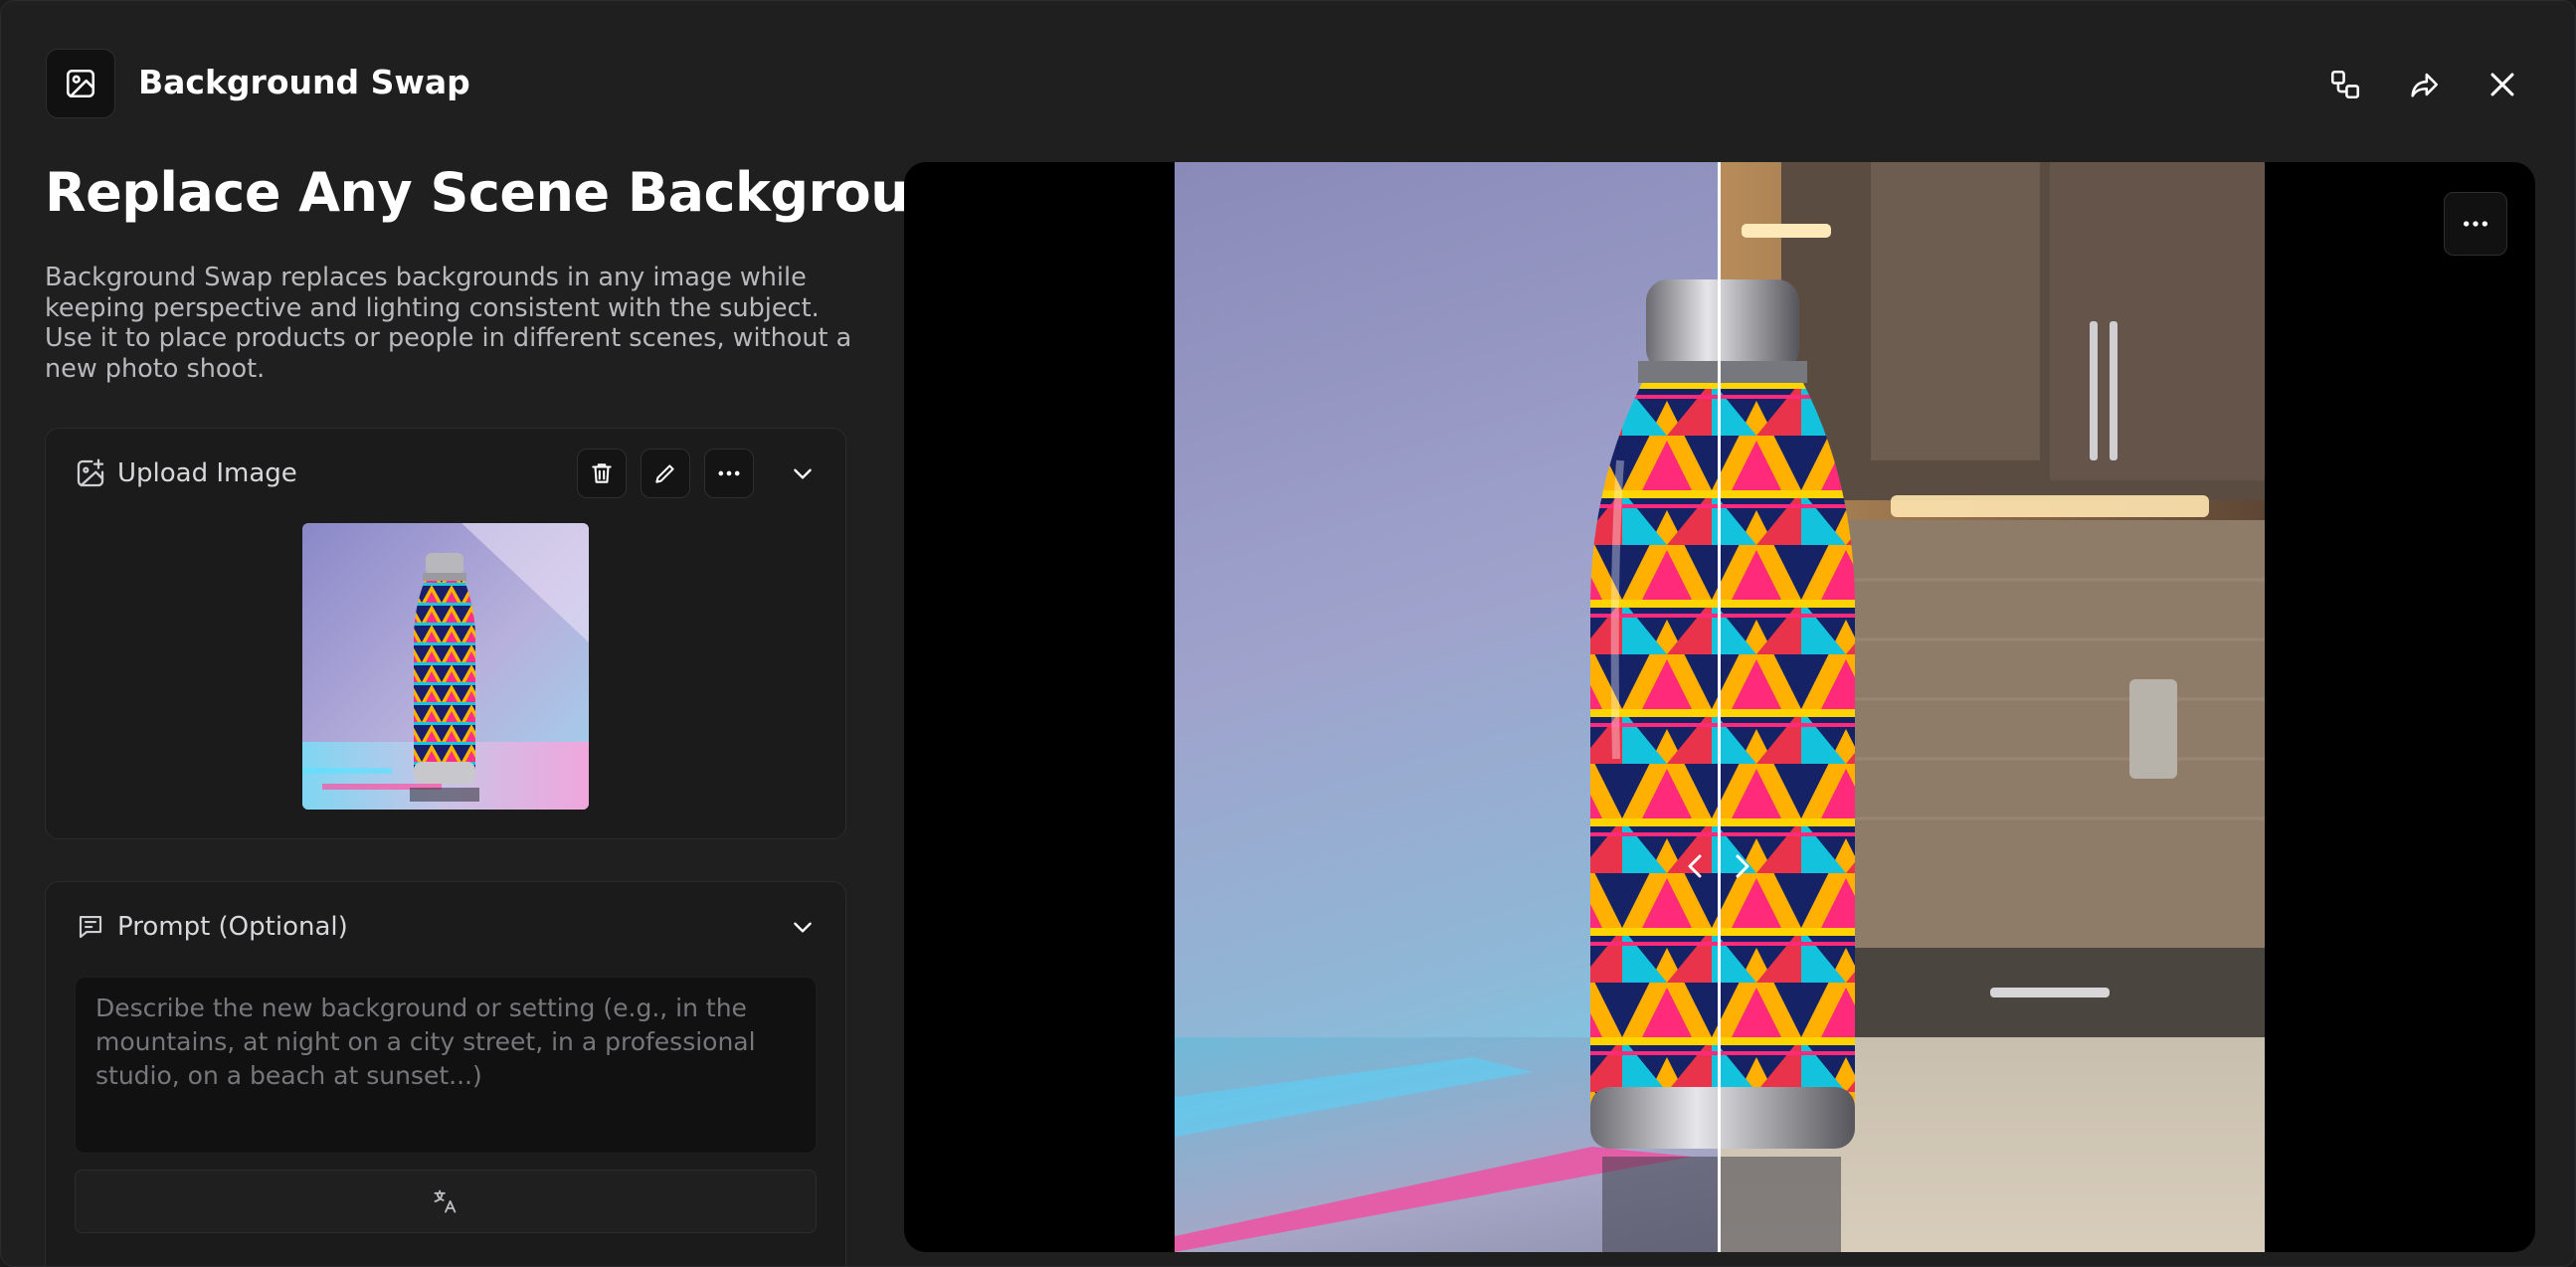 This screenshot has width=2576, height=1267. I want to click on compare-icon, so click(2345, 85).